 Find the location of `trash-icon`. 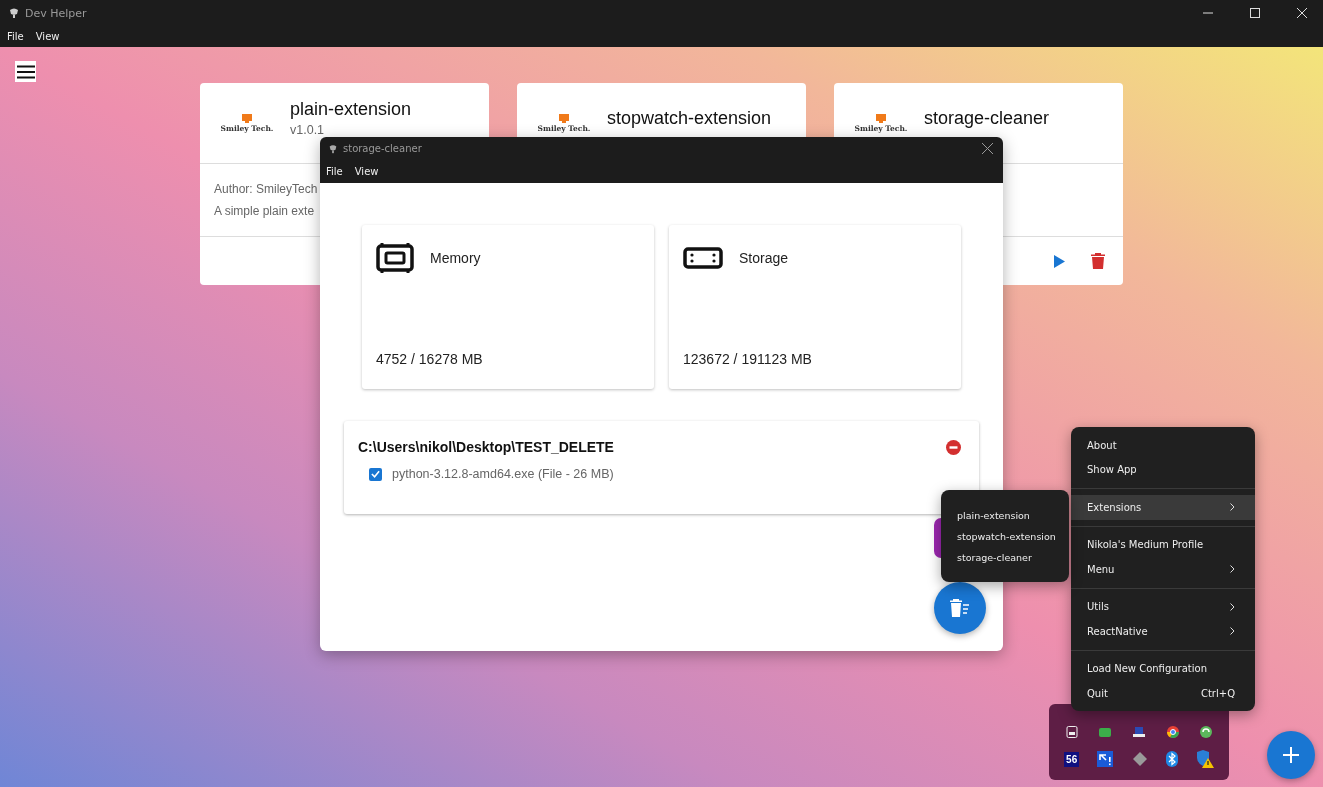

trash-icon is located at coordinates (1098, 261).